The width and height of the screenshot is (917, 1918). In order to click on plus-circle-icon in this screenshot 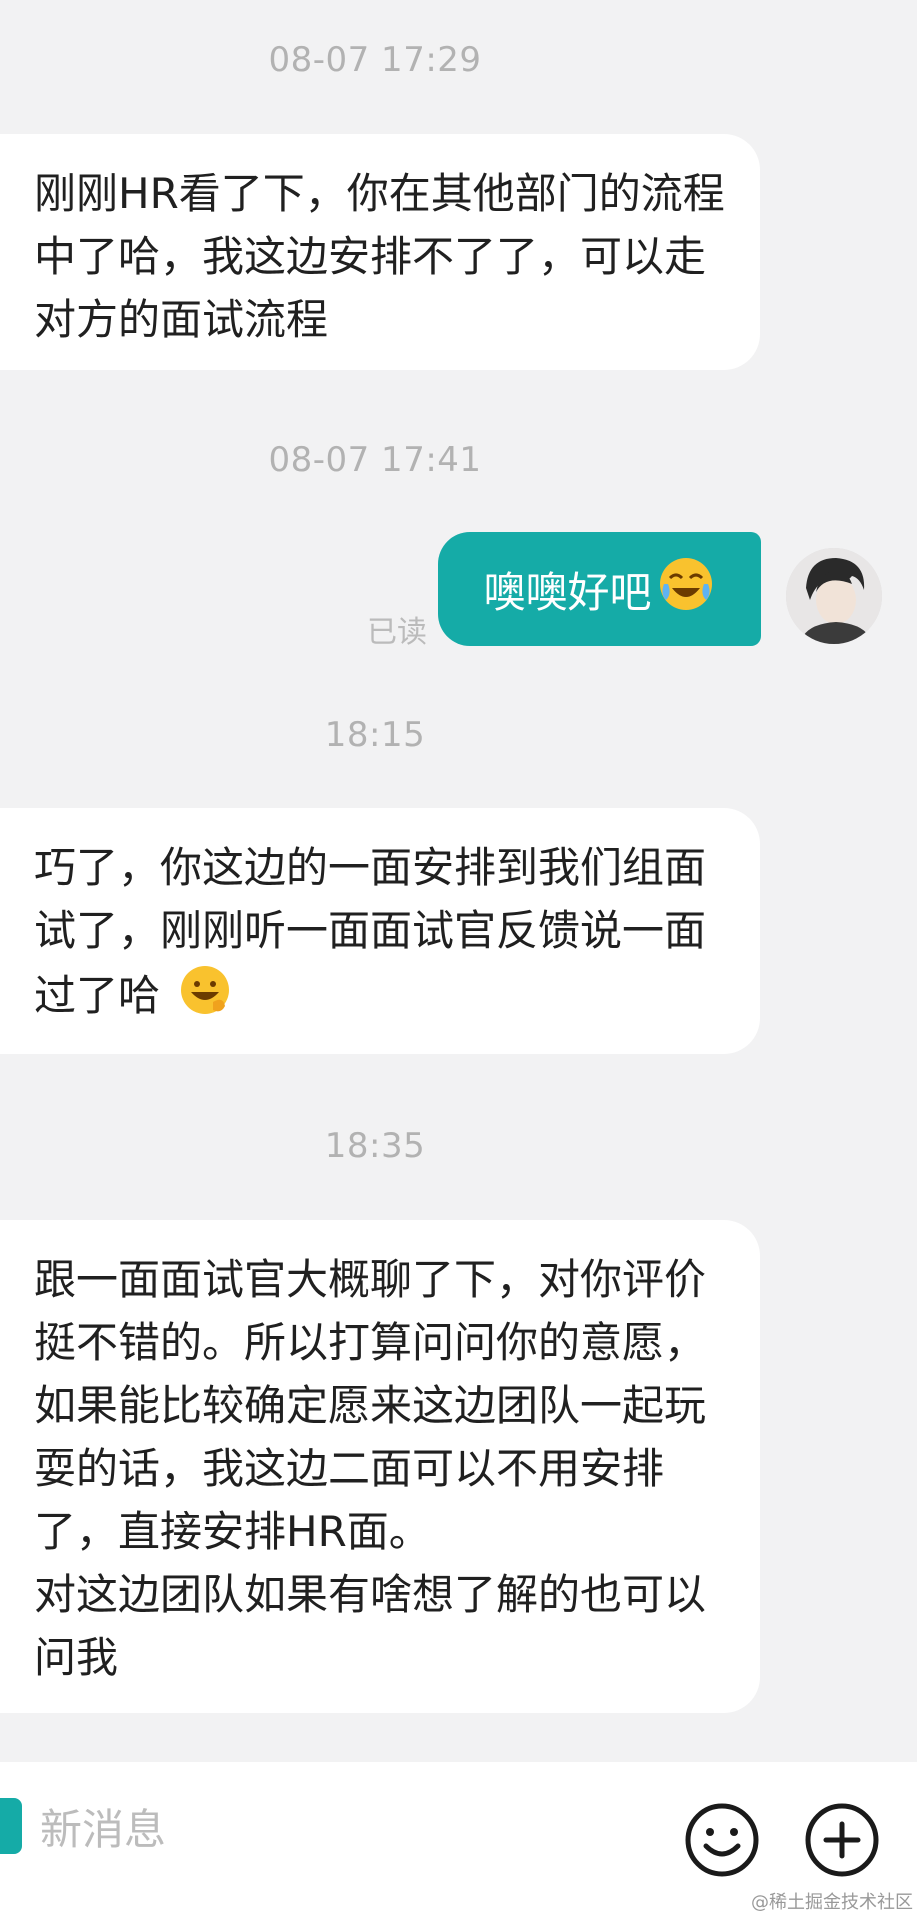, I will do `click(842, 1840)`.